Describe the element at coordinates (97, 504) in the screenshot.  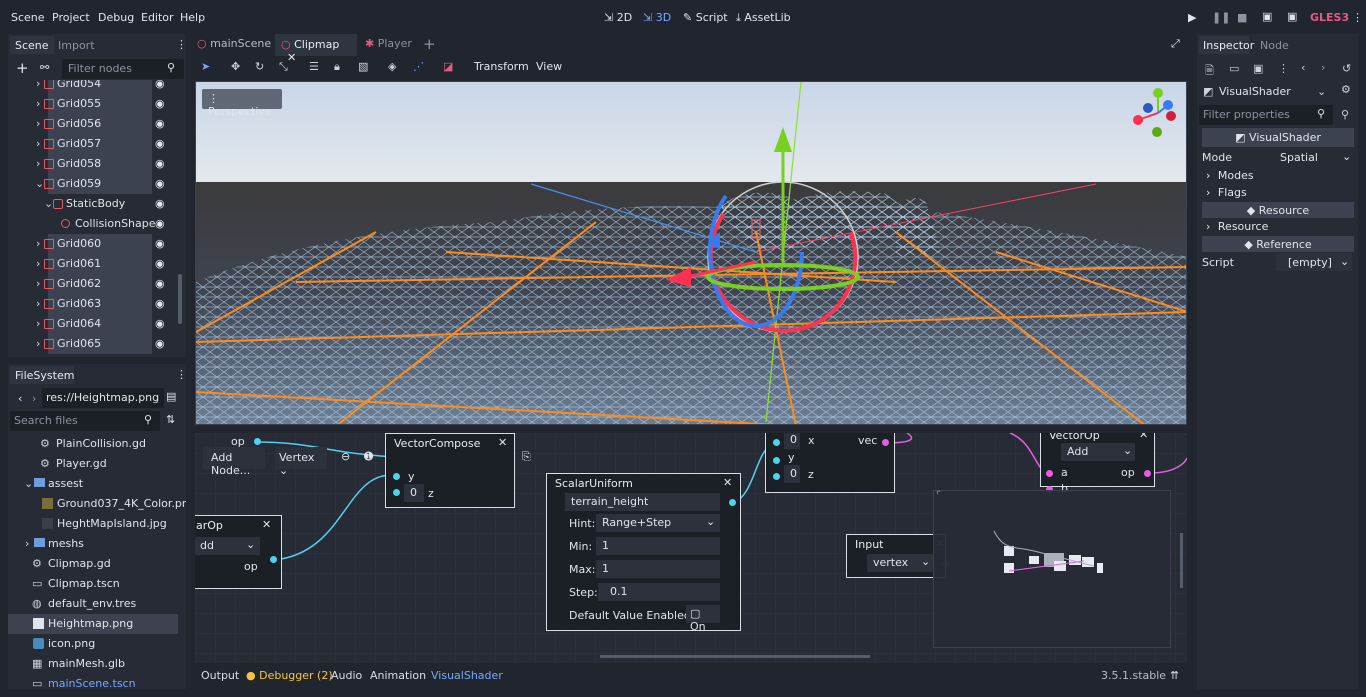
I see `file-item: Ground037_4K_Color.pn` at that location.